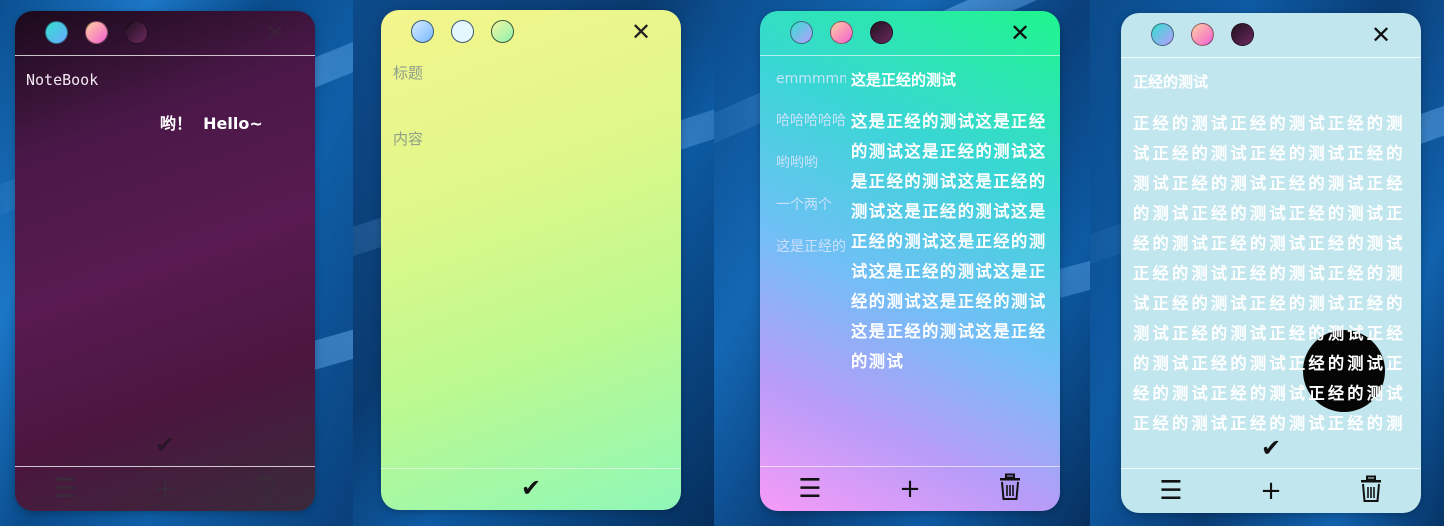 The height and width of the screenshot is (526, 1444). Describe the element at coordinates (1170, 81) in the screenshot. I see `note-title: 正经的测试` at that location.